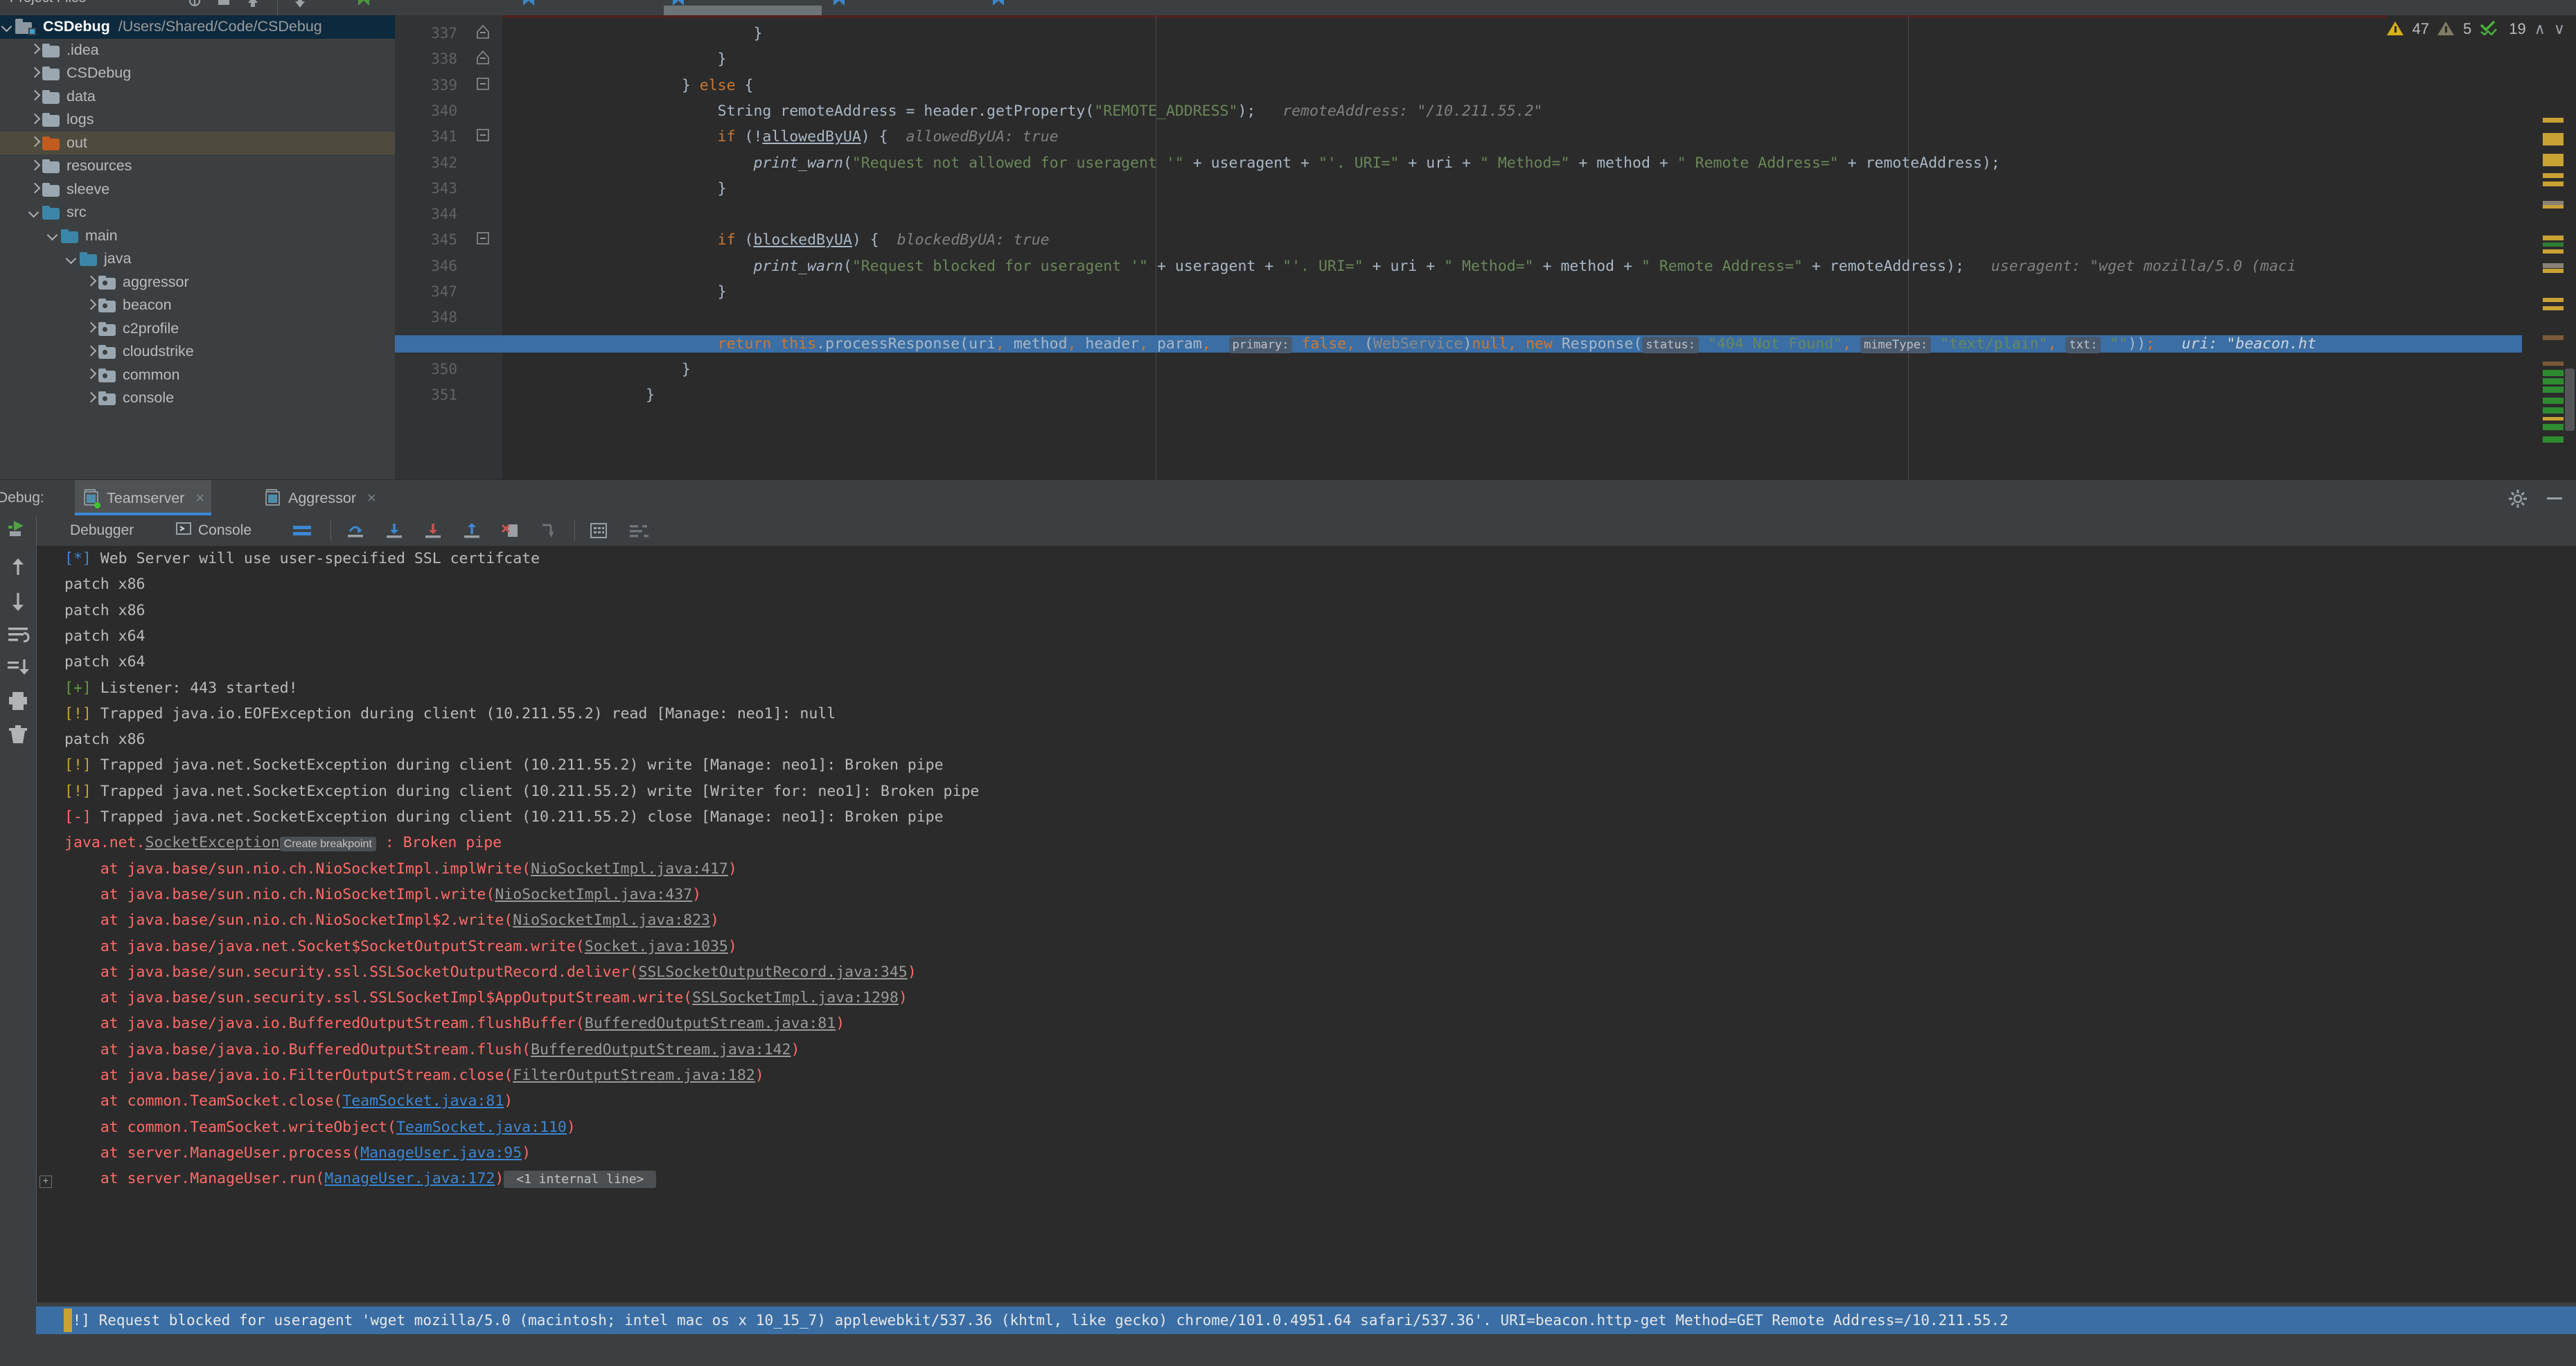  I want to click on code-line: } else {, so click(628, 86).